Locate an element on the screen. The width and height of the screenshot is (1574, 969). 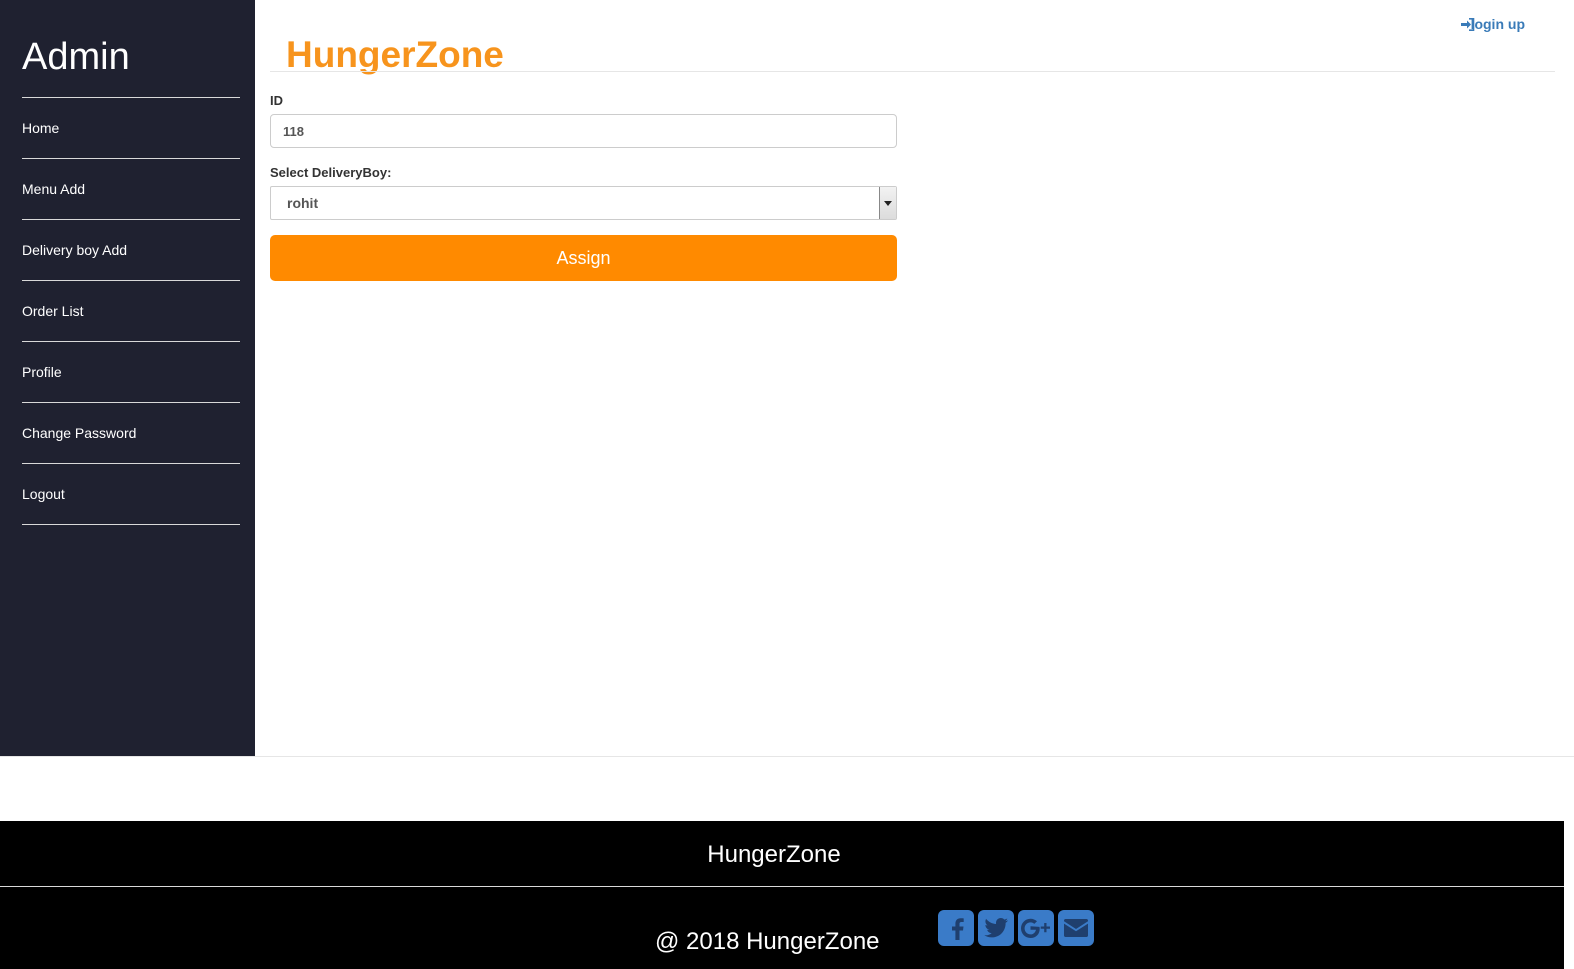
twitter-icon is located at coordinates (996, 928).